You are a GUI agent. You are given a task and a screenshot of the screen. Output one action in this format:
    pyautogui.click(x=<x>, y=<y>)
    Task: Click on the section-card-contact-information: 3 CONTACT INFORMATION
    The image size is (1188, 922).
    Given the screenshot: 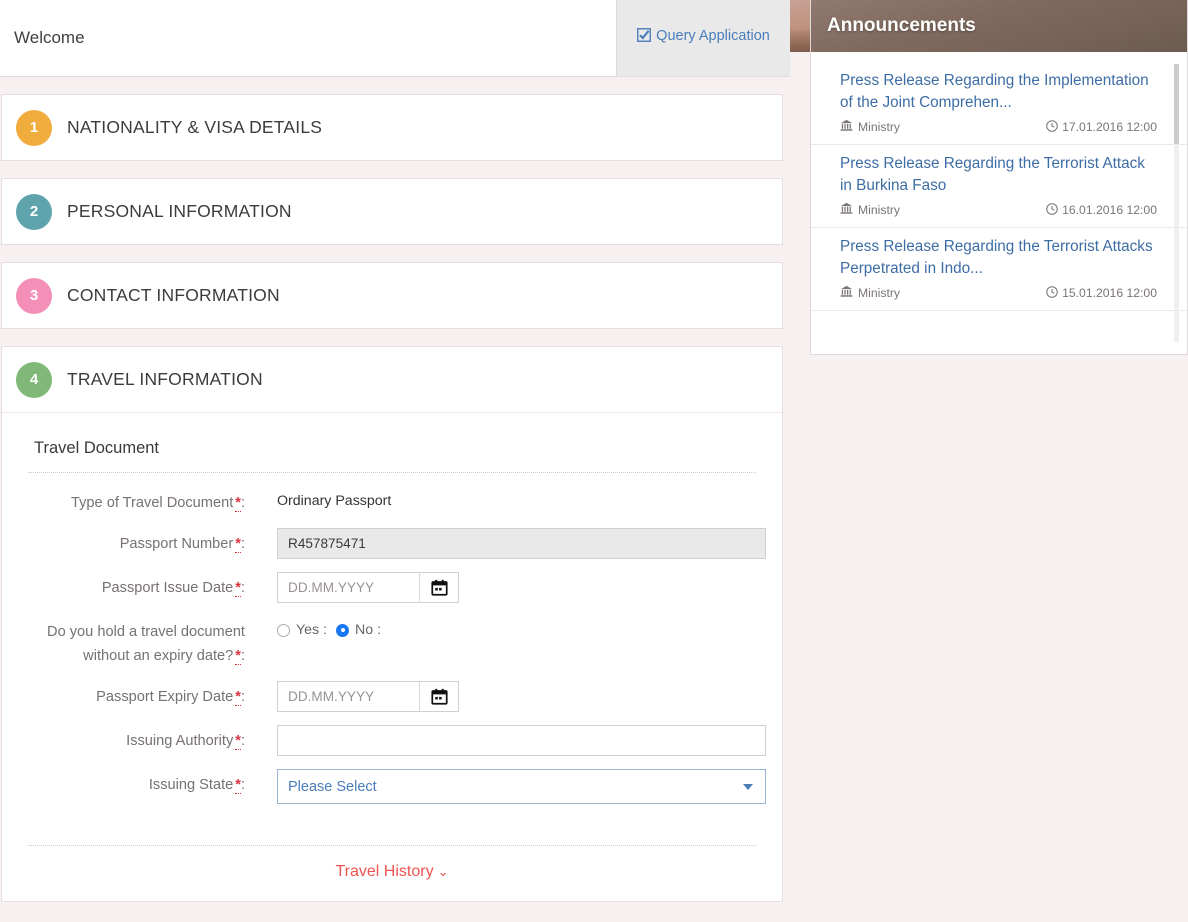 What is the action you would take?
    pyautogui.click(x=392, y=295)
    